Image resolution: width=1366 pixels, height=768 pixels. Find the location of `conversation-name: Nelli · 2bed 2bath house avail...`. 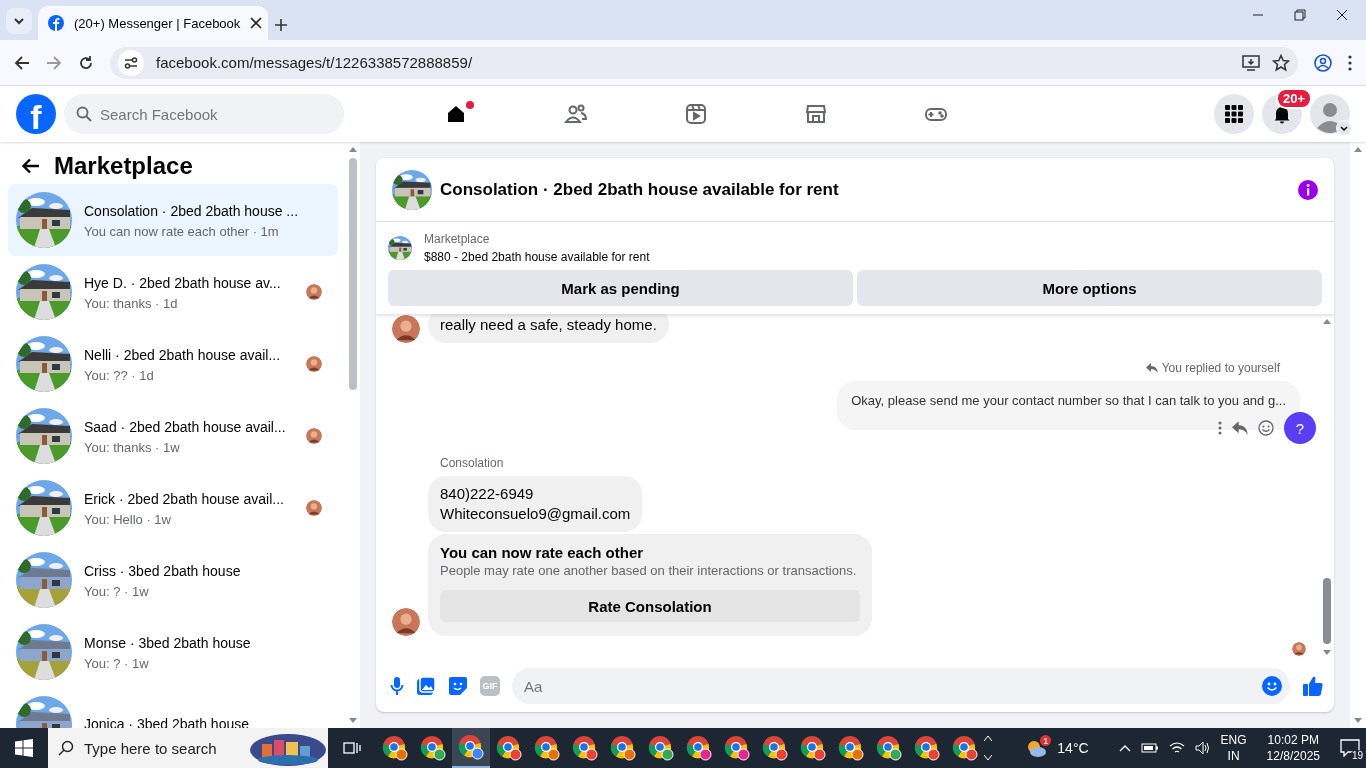

conversation-name: Nelli · 2bed 2bath house avail... is located at coordinates (183, 354).